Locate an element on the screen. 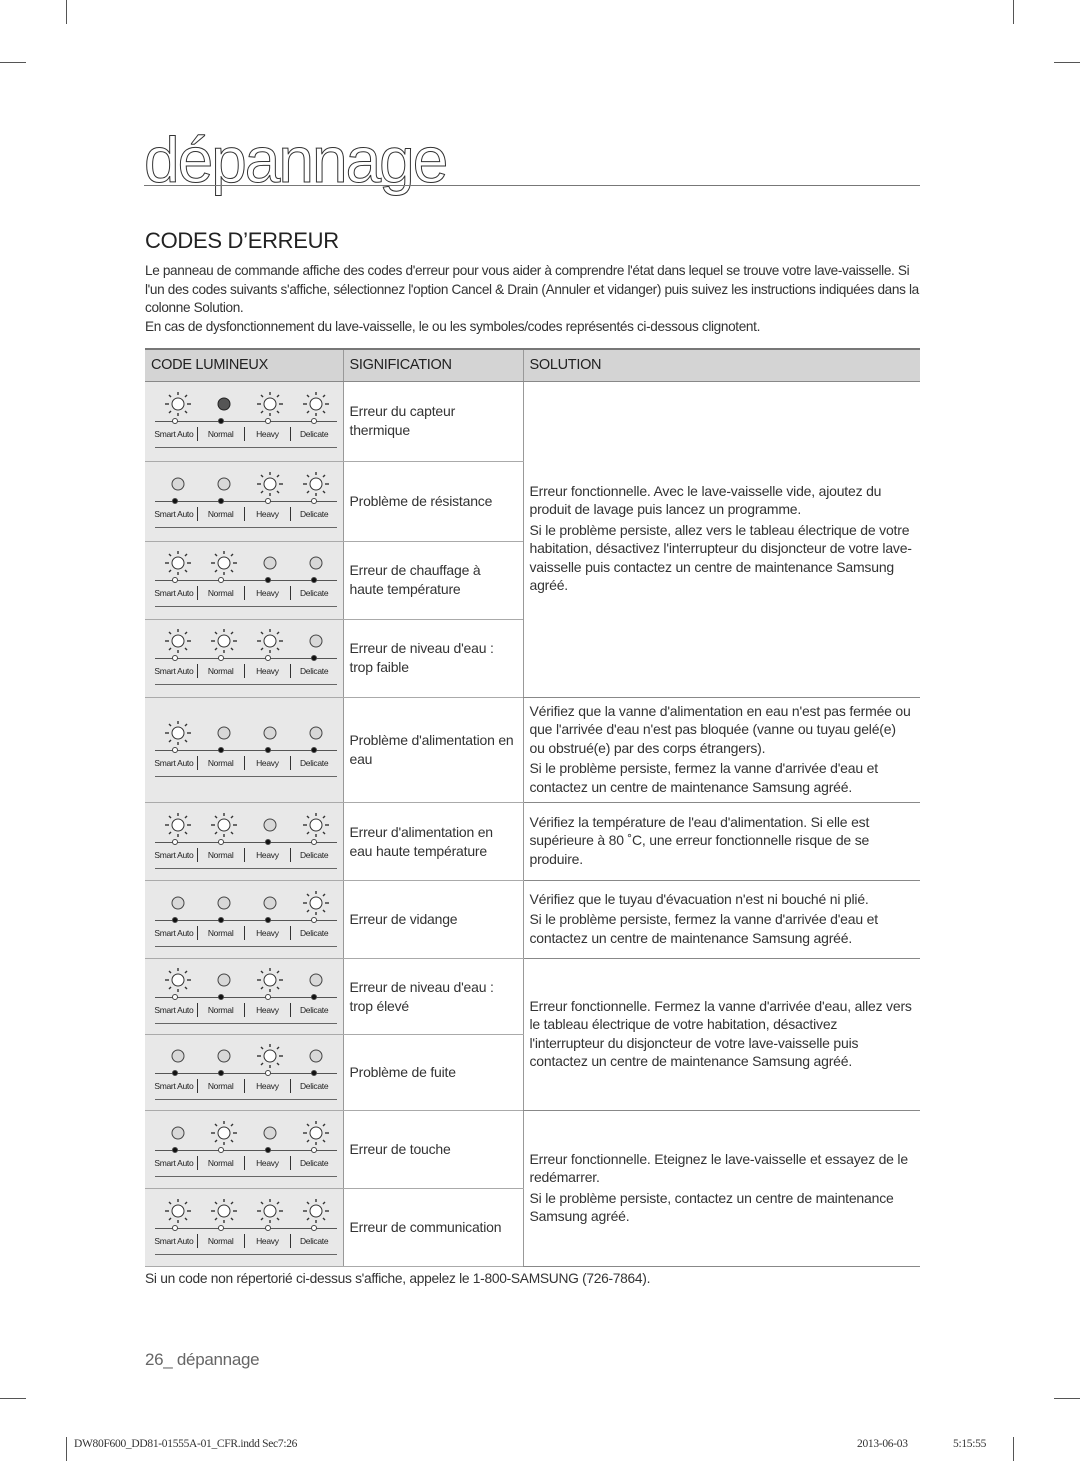 The width and height of the screenshot is (1080, 1461). table-header-row: CODE LUMINEUX SIGNIFICATION SOLUTION is located at coordinates (532, 365).